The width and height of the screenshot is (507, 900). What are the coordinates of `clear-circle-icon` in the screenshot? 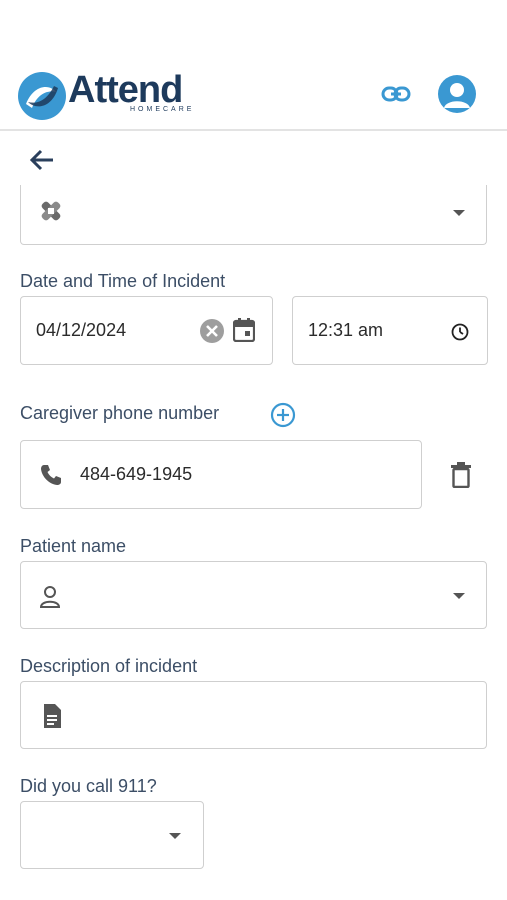 It's located at (212, 331).